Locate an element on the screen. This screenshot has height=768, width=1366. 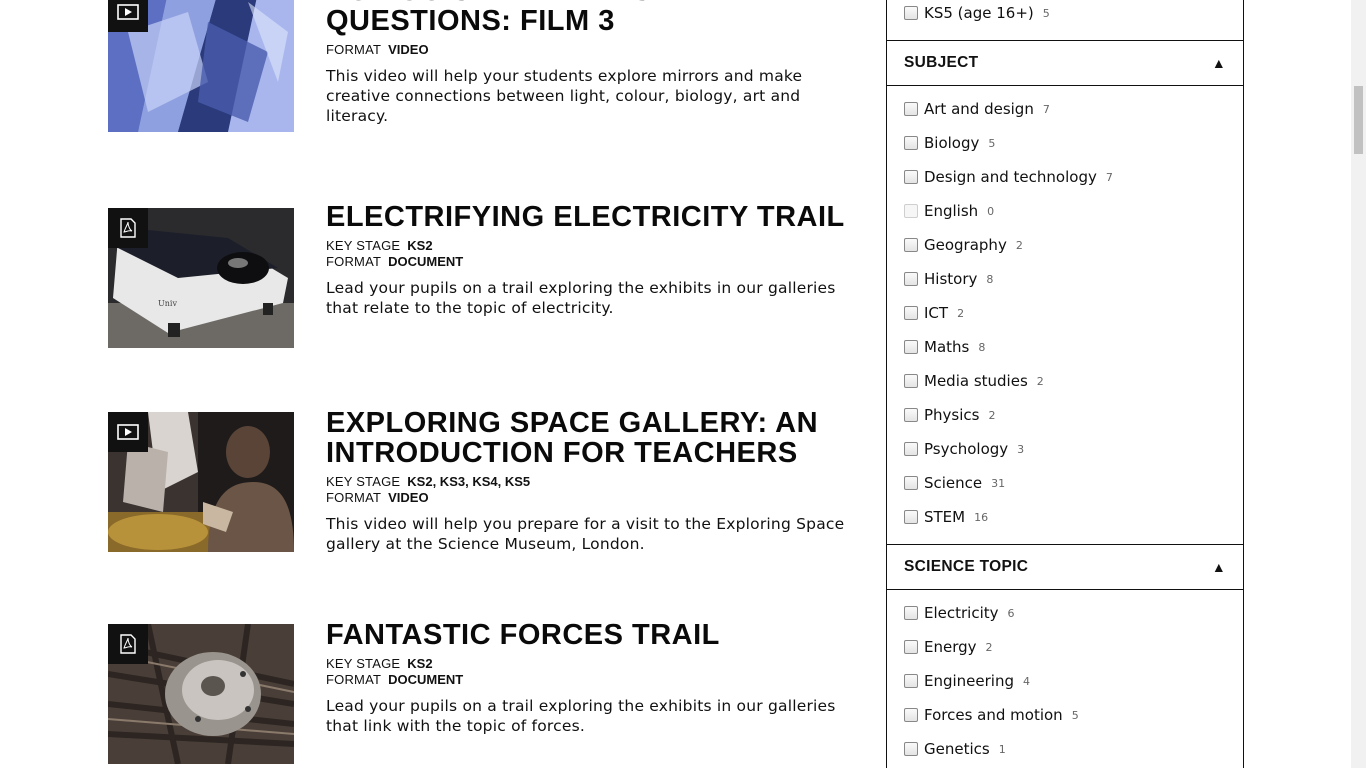
filter-option: History 8 is located at coordinates (1065, 279).